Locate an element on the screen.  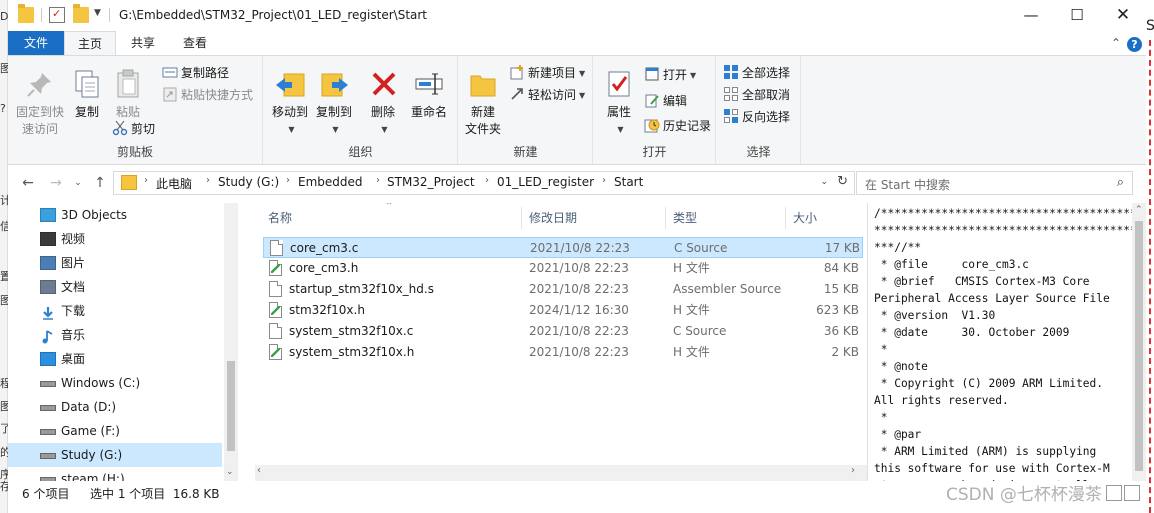
nav-item: Game (F:) is located at coordinates (115, 431).